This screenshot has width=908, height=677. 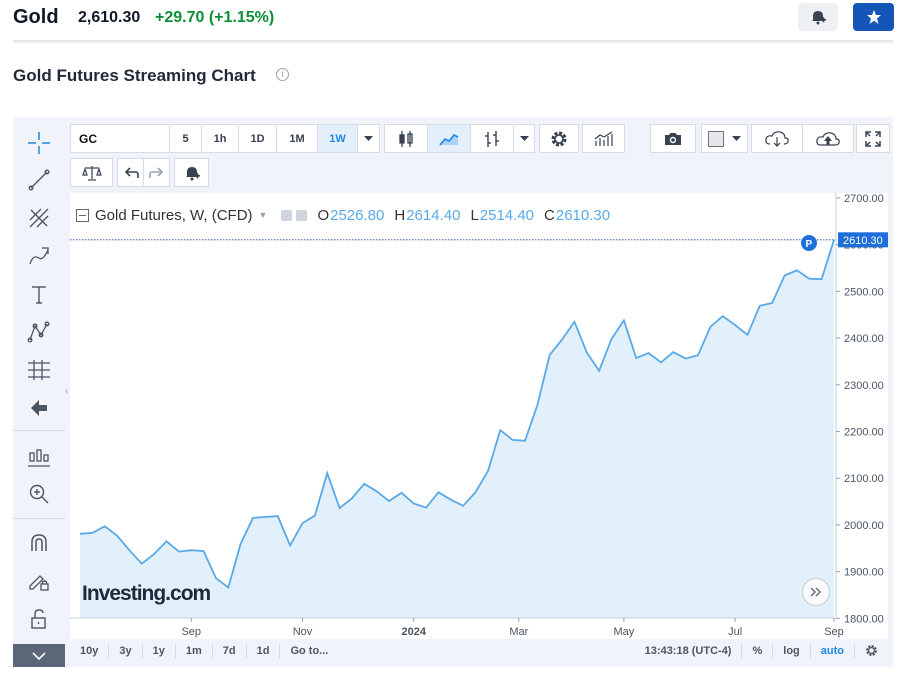 I want to click on load-chart-button, so click(x=777, y=138).